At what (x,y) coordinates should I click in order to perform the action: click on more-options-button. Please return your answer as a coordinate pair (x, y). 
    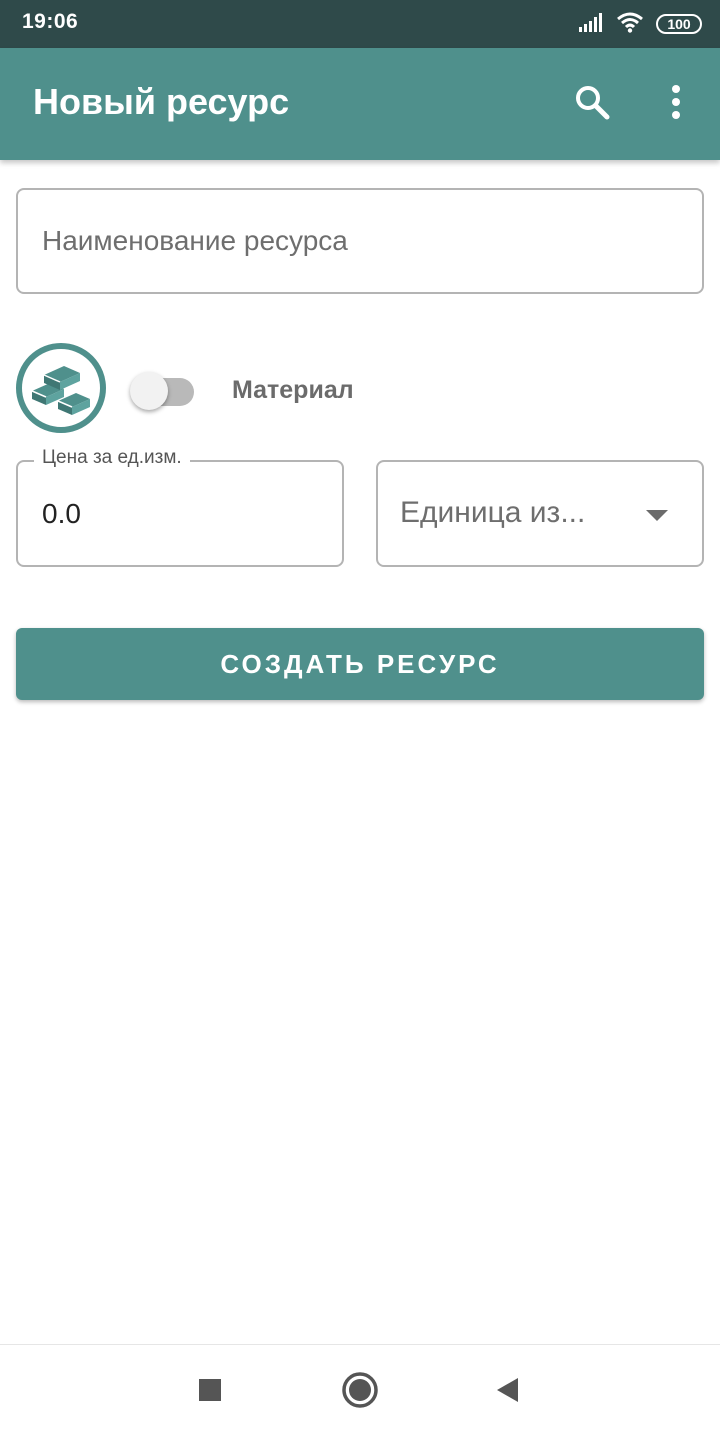
    Looking at the image, I should click on (676, 104).